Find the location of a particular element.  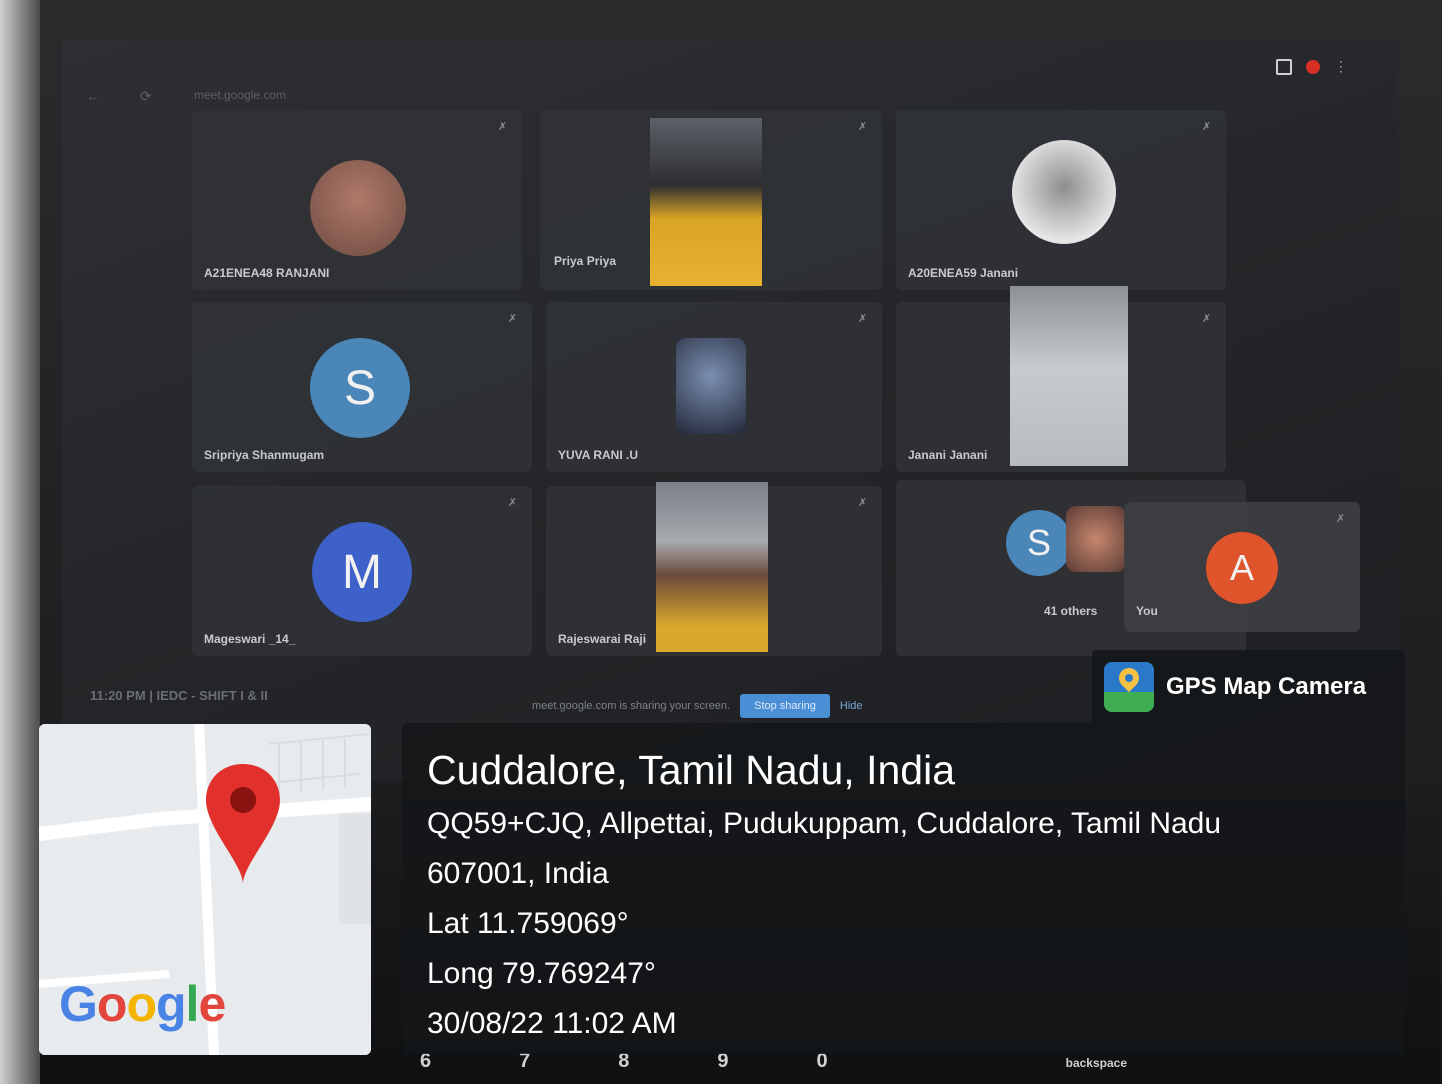

participant-tile: ✗ Rajeswarai Raji is located at coordinates (714, 569).